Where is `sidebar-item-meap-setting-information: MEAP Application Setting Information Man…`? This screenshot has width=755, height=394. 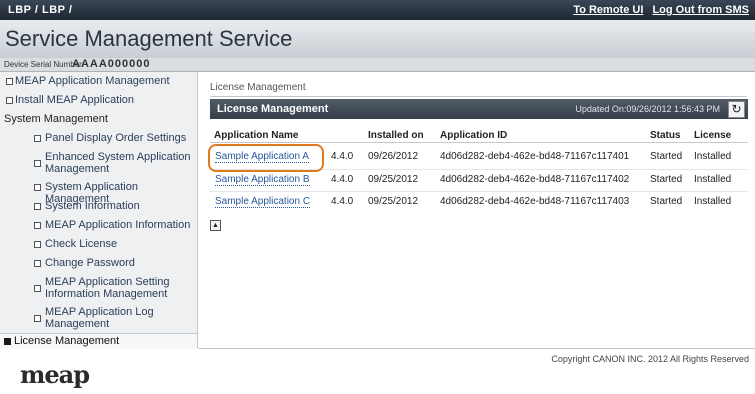 sidebar-item-meap-setting-information: MEAP Application Setting Information Man… is located at coordinates (98, 288).